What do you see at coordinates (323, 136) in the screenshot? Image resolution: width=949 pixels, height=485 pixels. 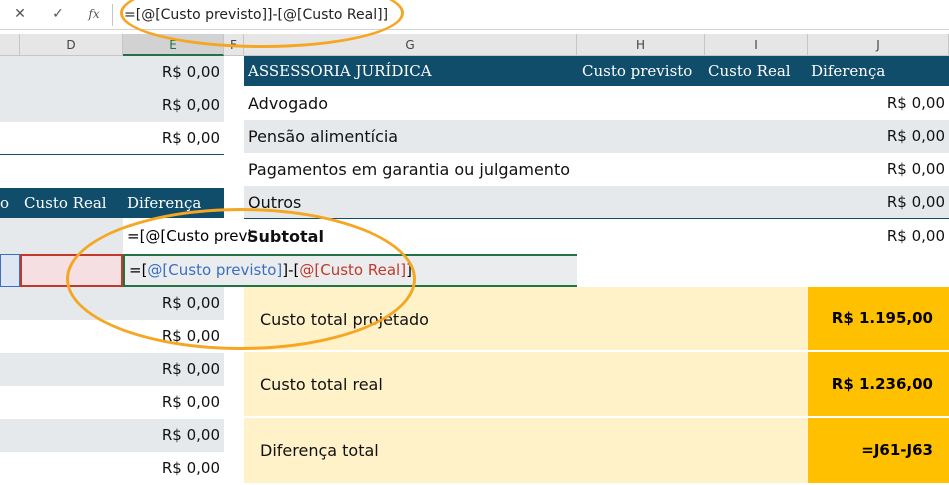 I see `row-label: Pensão alimentícia` at bounding box center [323, 136].